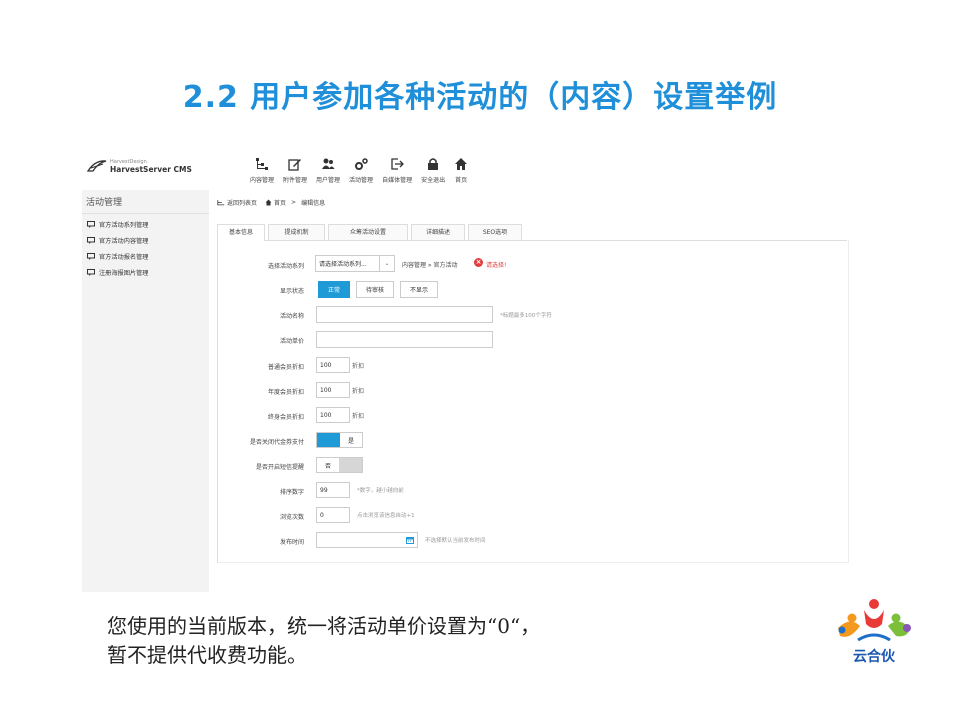 The image size is (960, 720). I want to click on breadcrumb-home-link: 首页, so click(280, 202).